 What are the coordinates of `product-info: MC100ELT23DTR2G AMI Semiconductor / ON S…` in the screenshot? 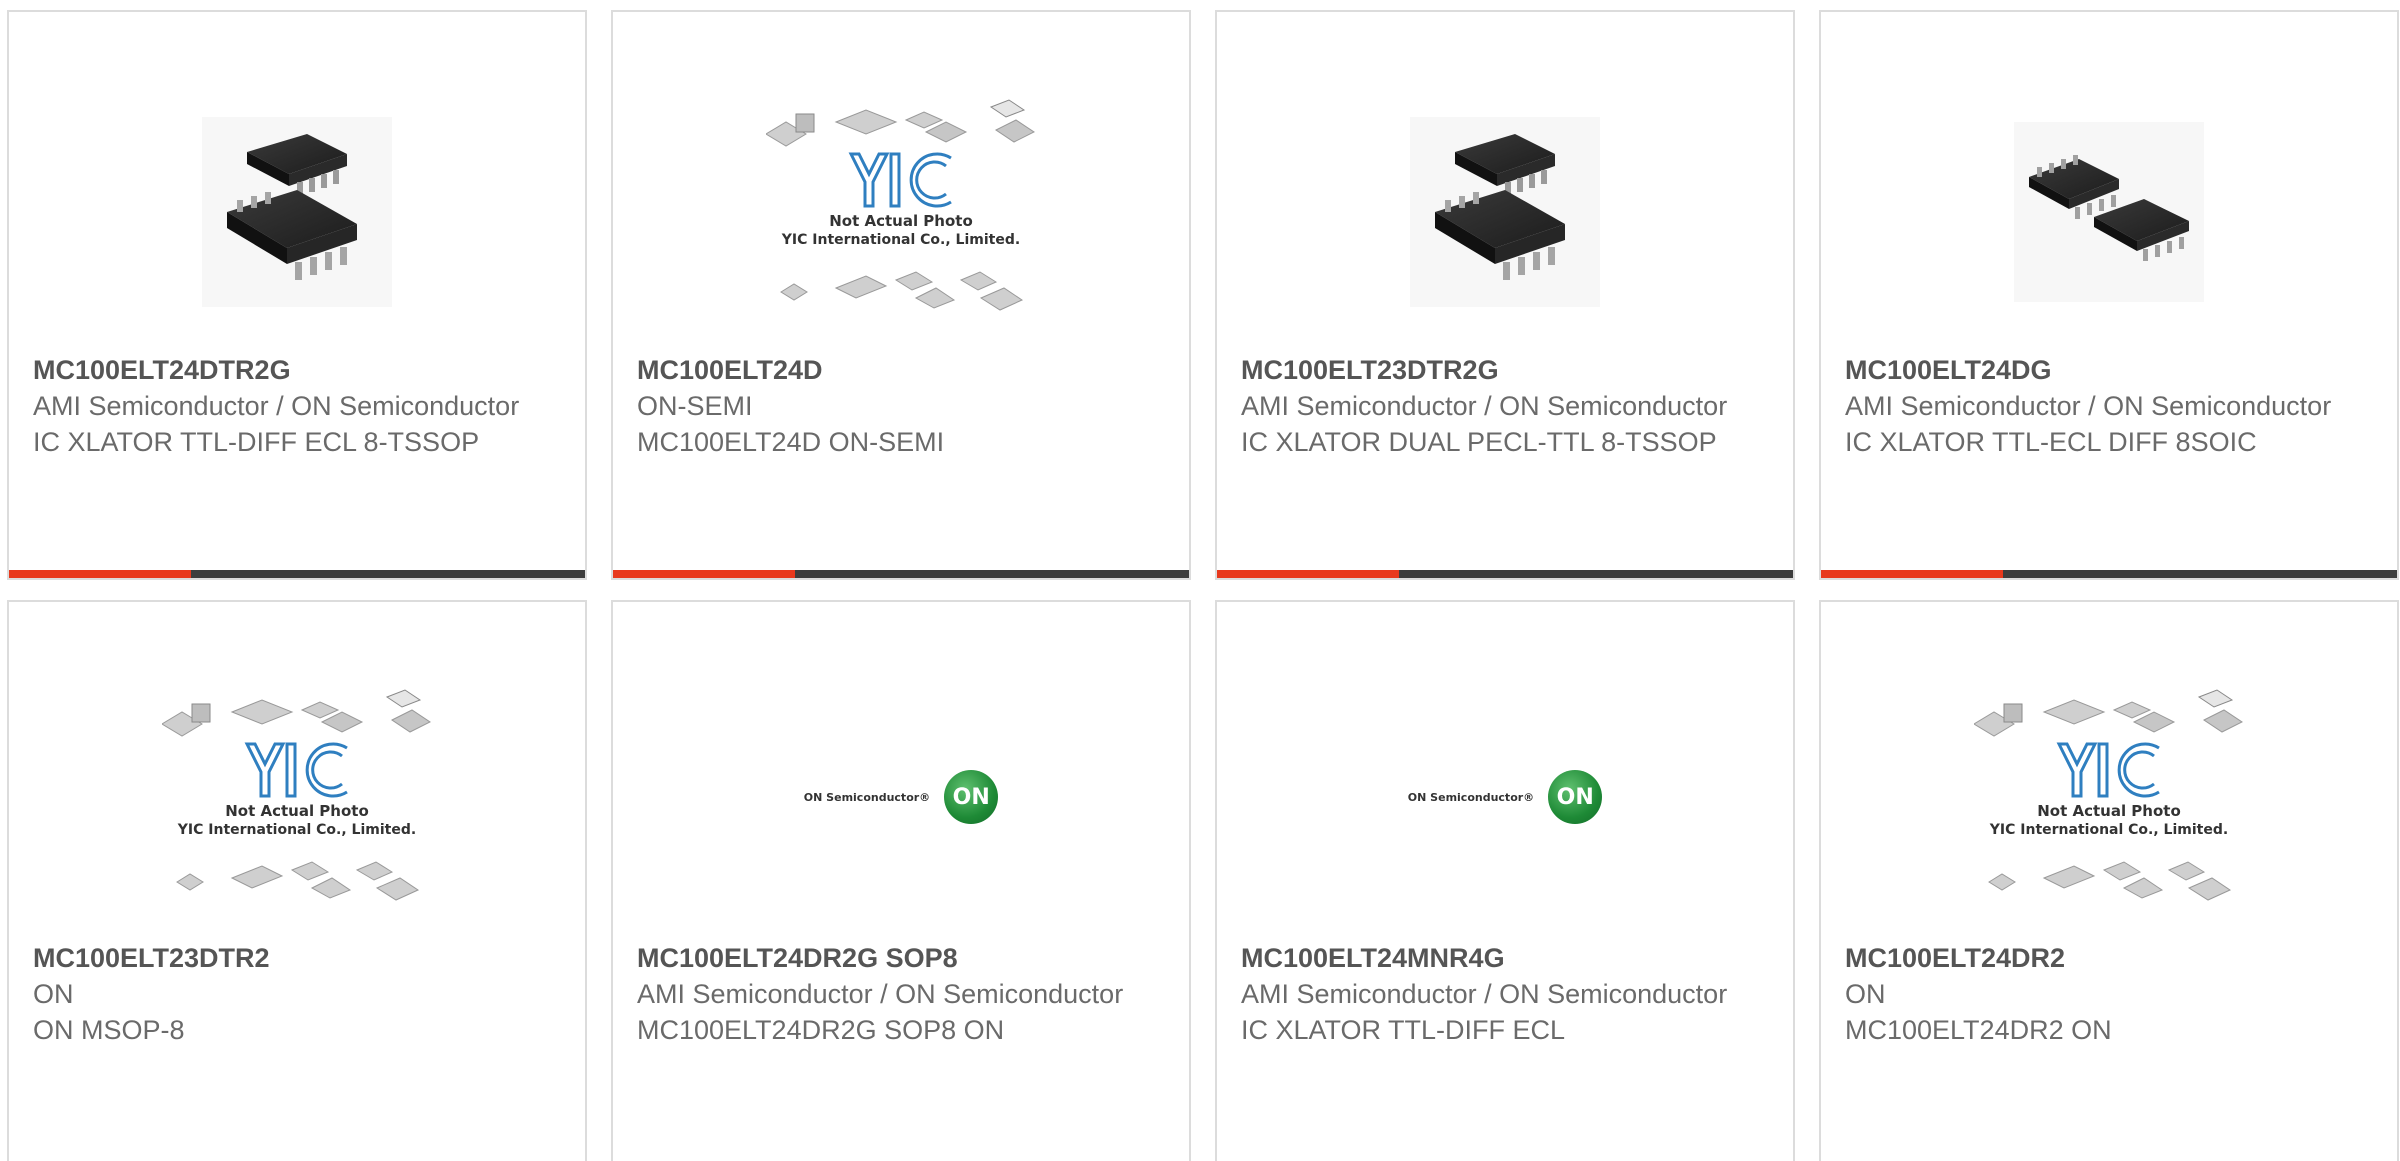 It's located at (1497, 406).